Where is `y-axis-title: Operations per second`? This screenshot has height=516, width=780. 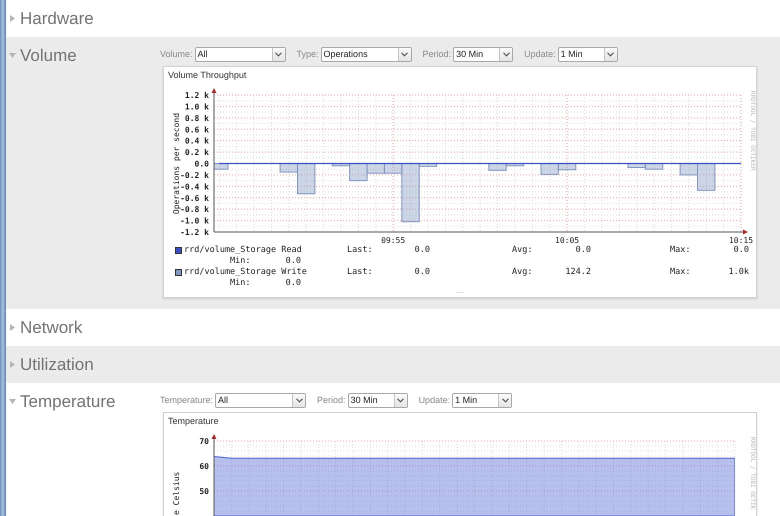
y-axis-title: Operations per second is located at coordinates (176, 163).